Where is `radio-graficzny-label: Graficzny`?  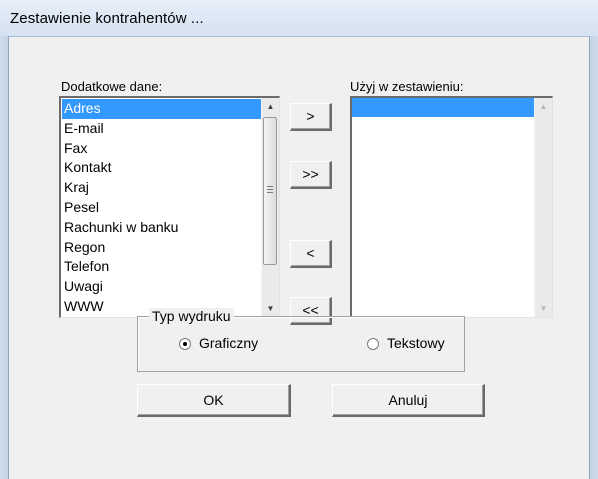 radio-graficzny-label: Graficzny is located at coordinates (228, 343).